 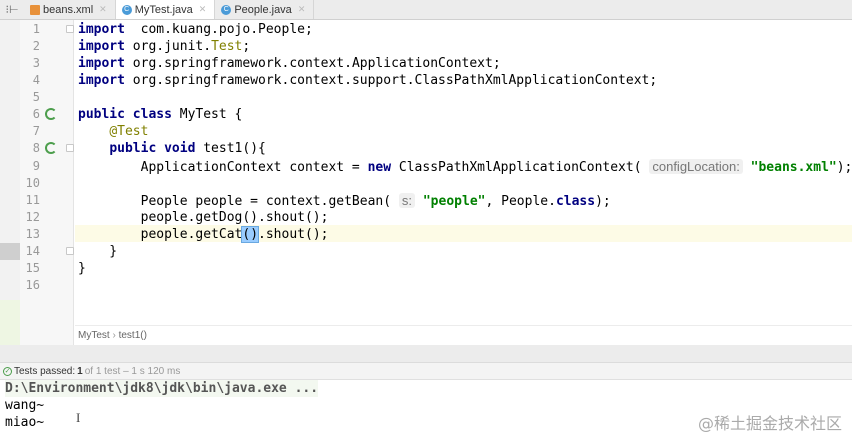 What do you see at coordinates (125, 115) in the screenshot?
I see `code-token: public class` at bounding box center [125, 115].